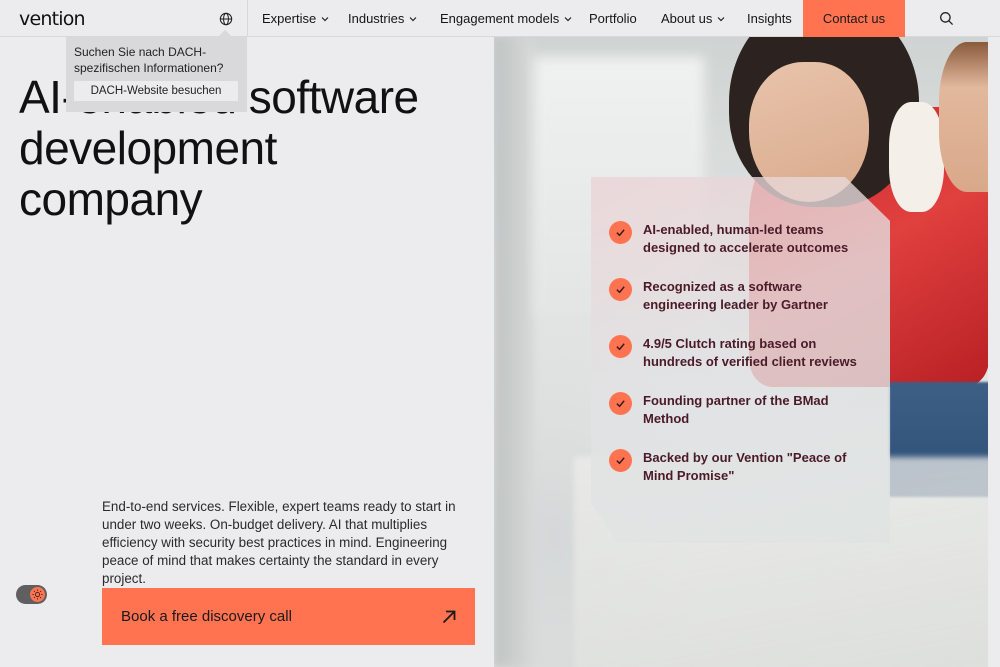 This screenshot has width=1000, height=667. What do you see at coordinates (52, 19) in the screenshot?
I see `vention-logo: vention` at bounding box center [52, 19].